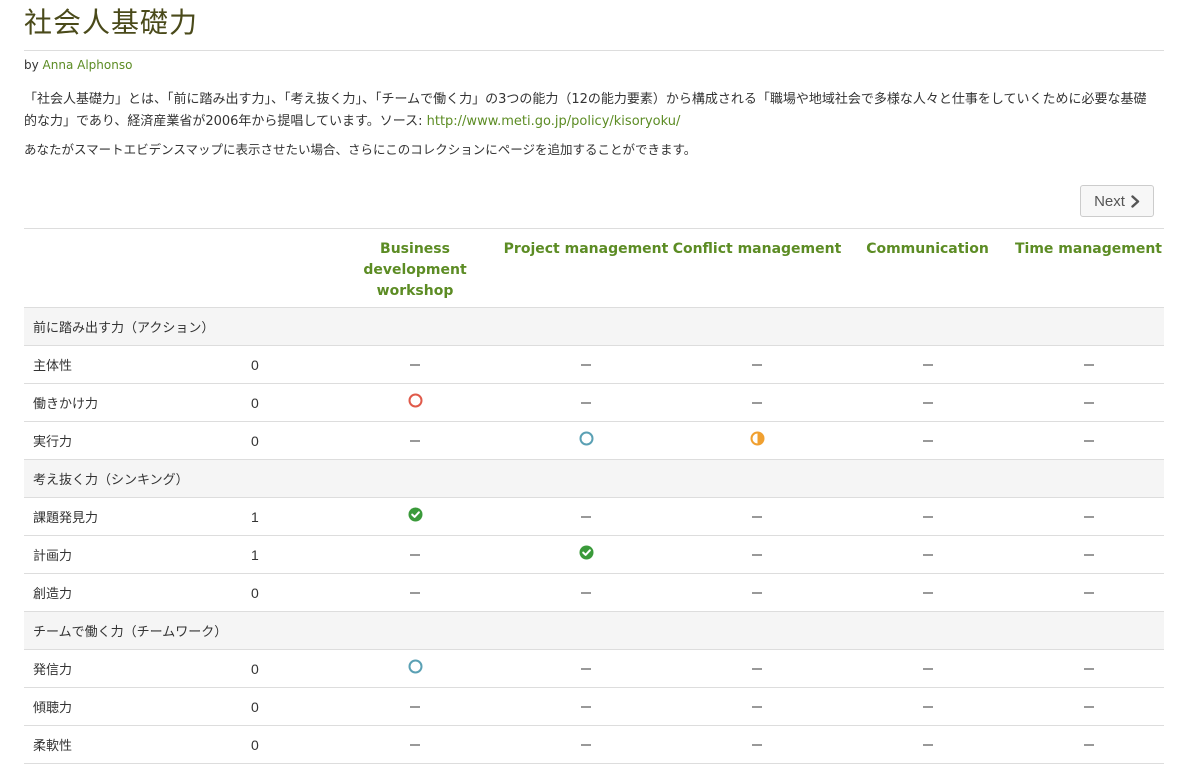  What do you see at coordinates (88, 65) in the screenshot?
I see `author-link: Anna Alphonso` at bounding box center [88, 65].